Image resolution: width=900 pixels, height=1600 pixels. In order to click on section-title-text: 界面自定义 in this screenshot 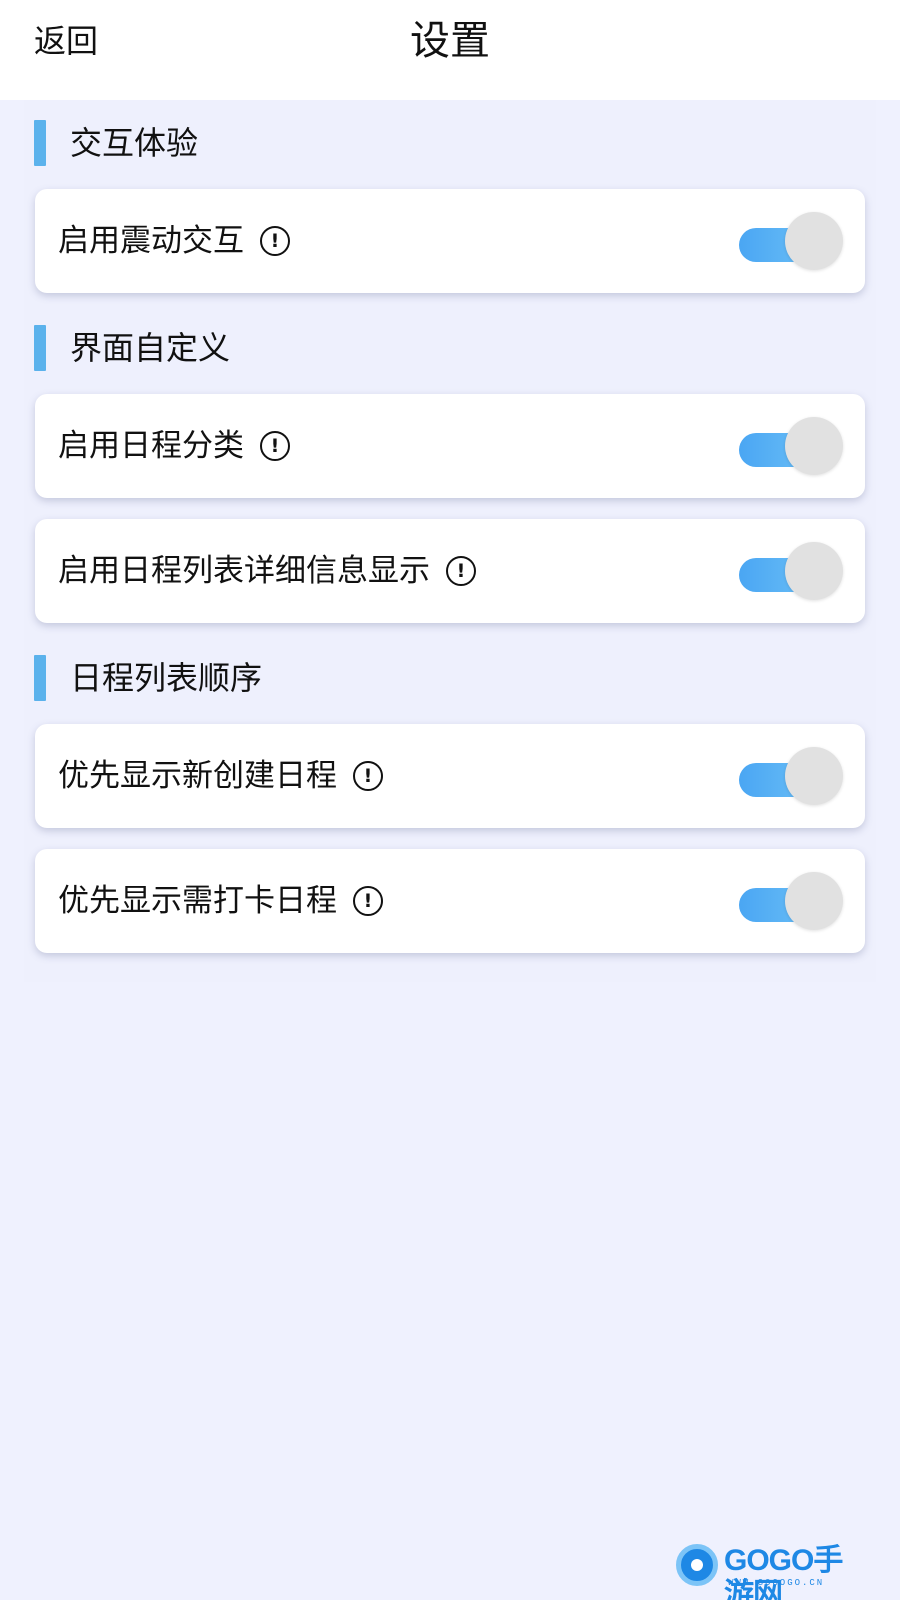, I will do `click(150, 348)`.